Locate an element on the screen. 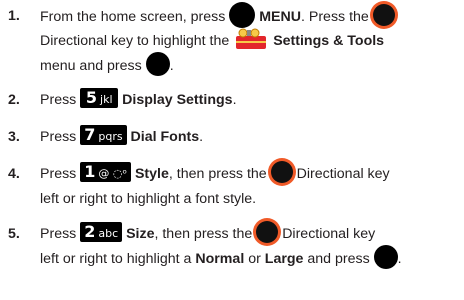 The image size is (464, 300). menu-option-label: Dial Fonts is located at coordinates (165, 137).